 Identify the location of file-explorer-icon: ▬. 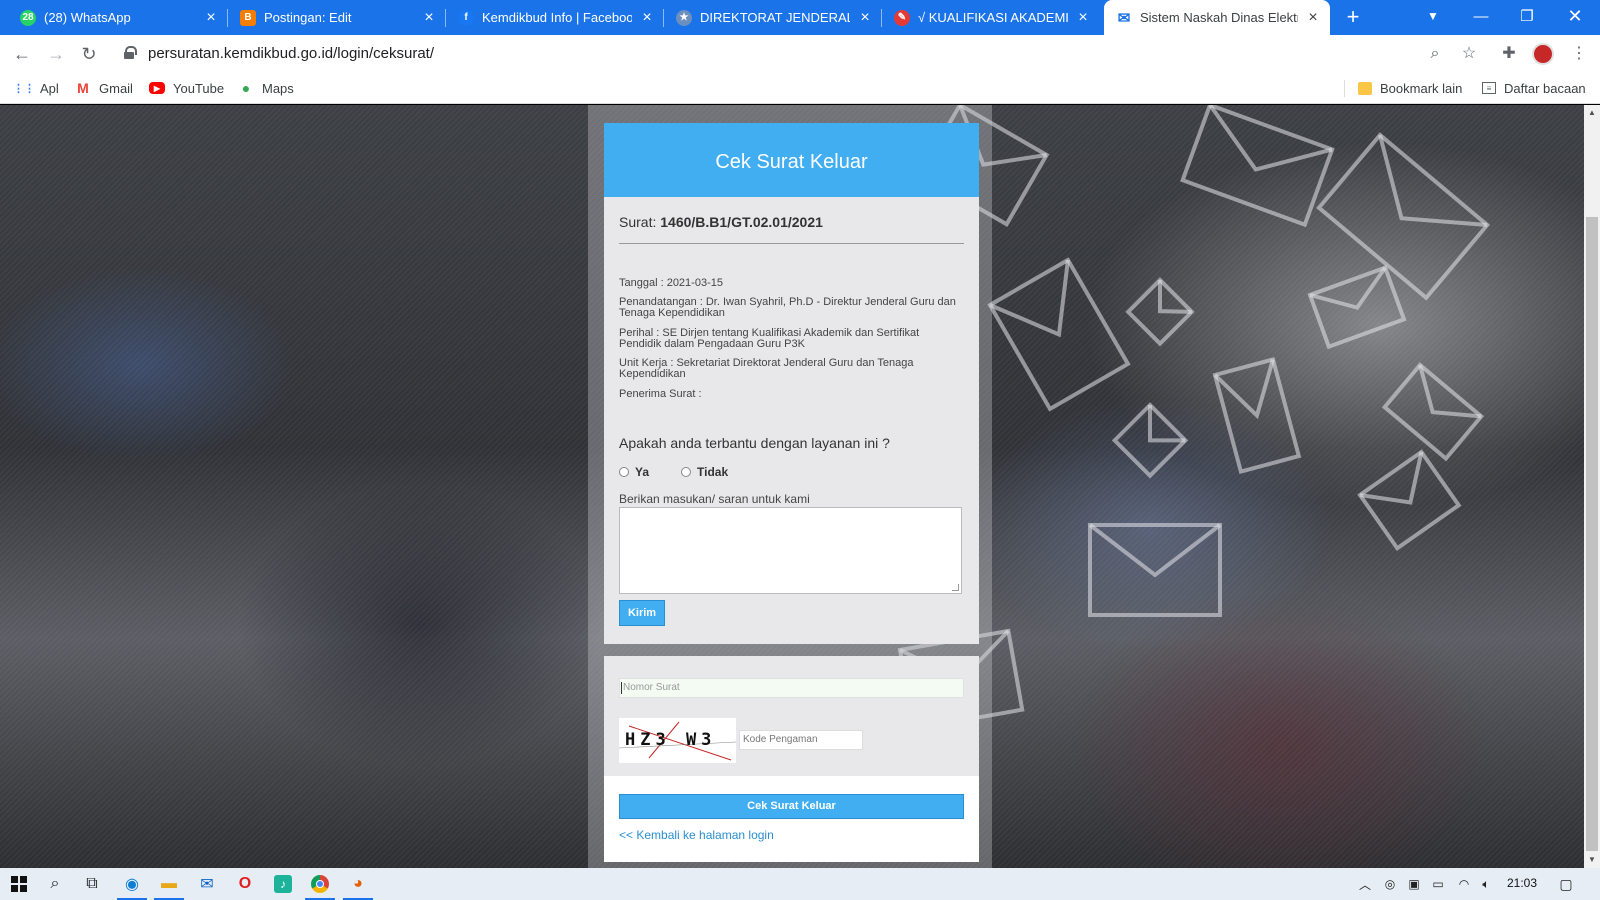
(169, 884).